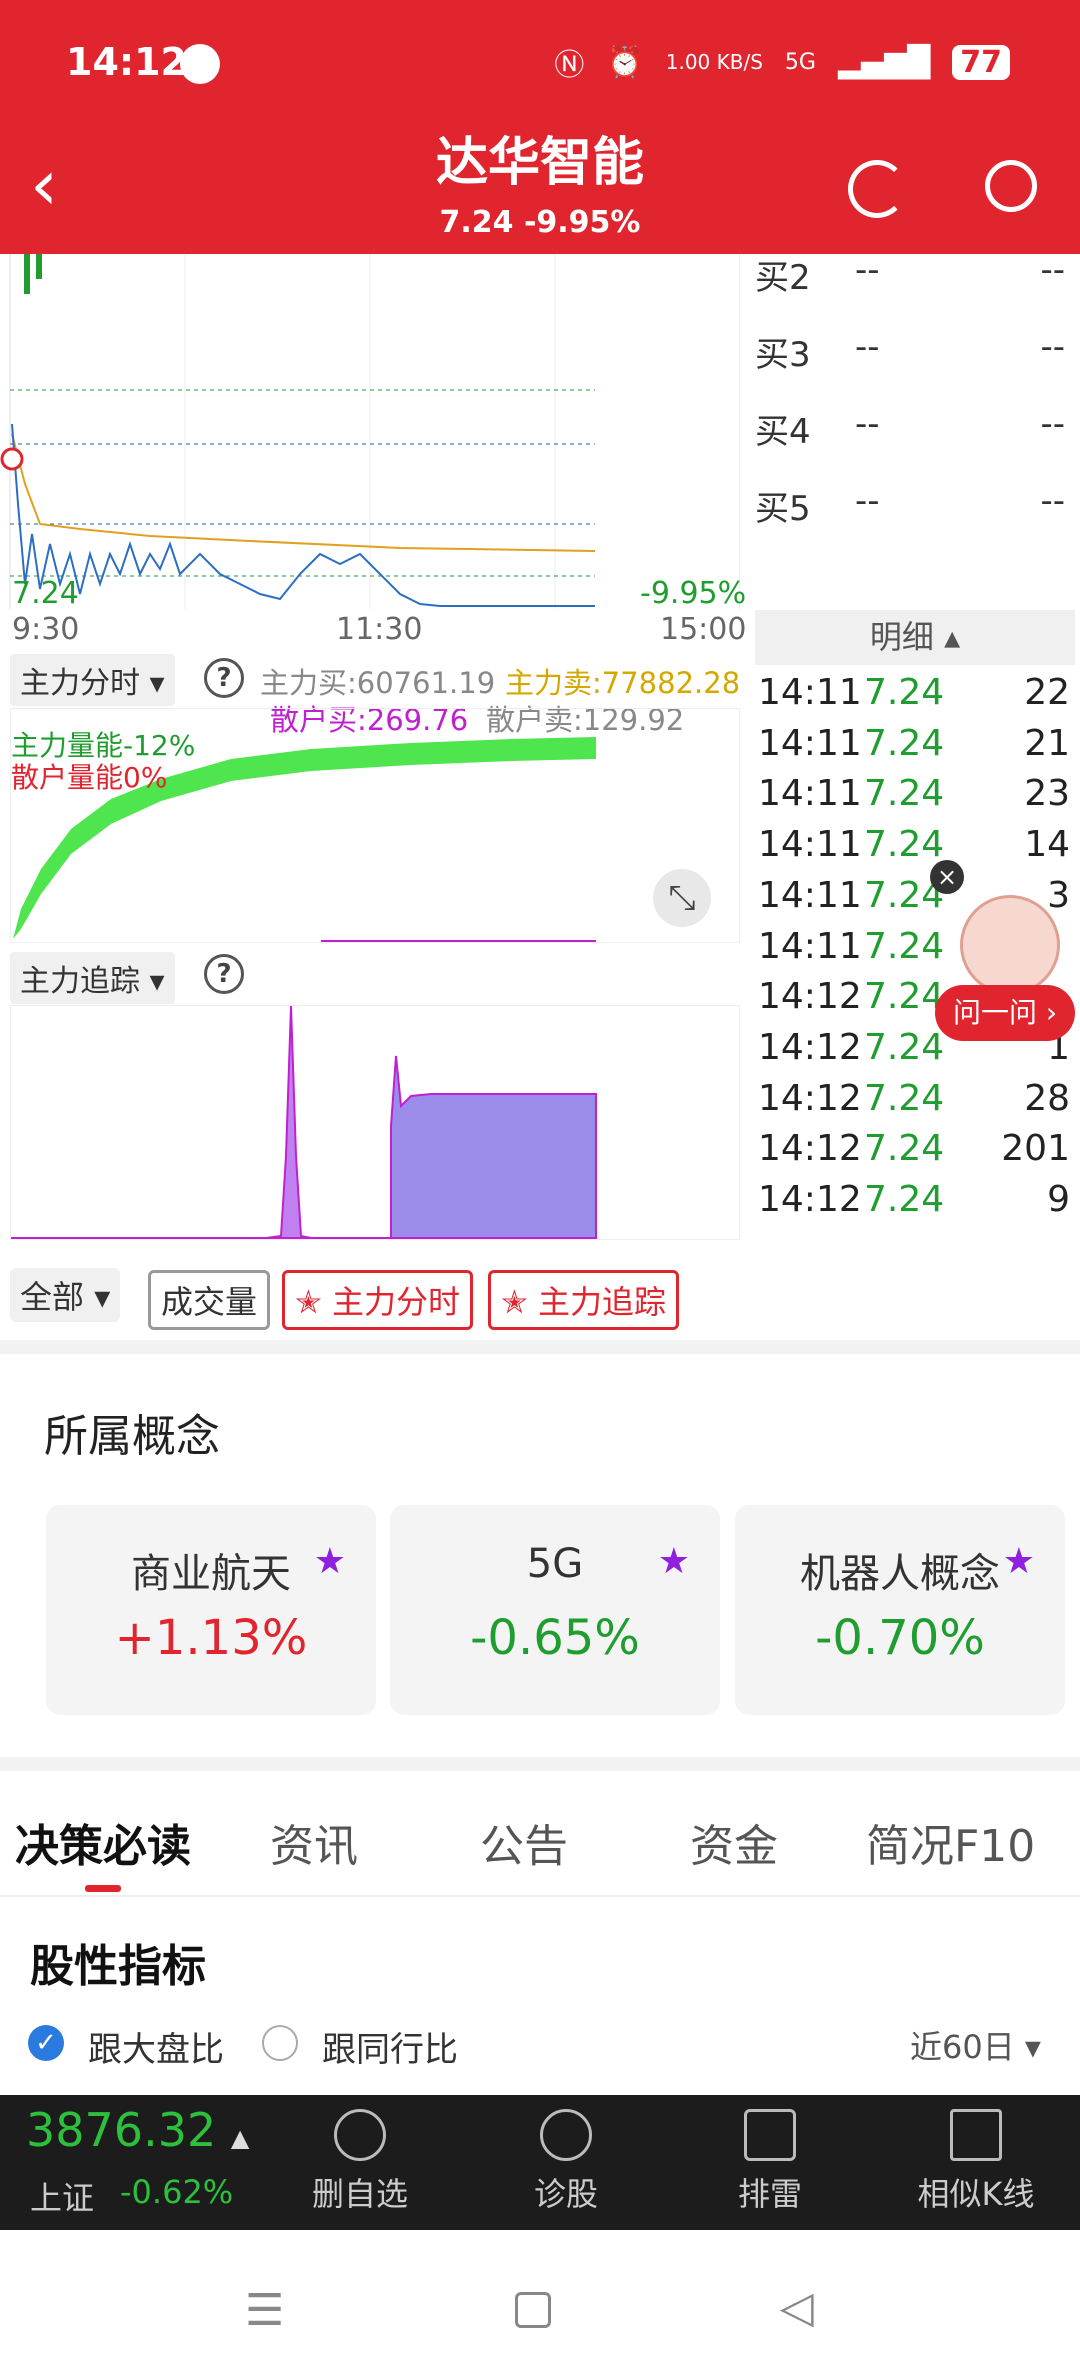 Image resolution: width=1080 pixels, height=2362 pixels. Describe the element at coordinates (877, 189) in the screenshot. I see `night-mode-icon` at that location.